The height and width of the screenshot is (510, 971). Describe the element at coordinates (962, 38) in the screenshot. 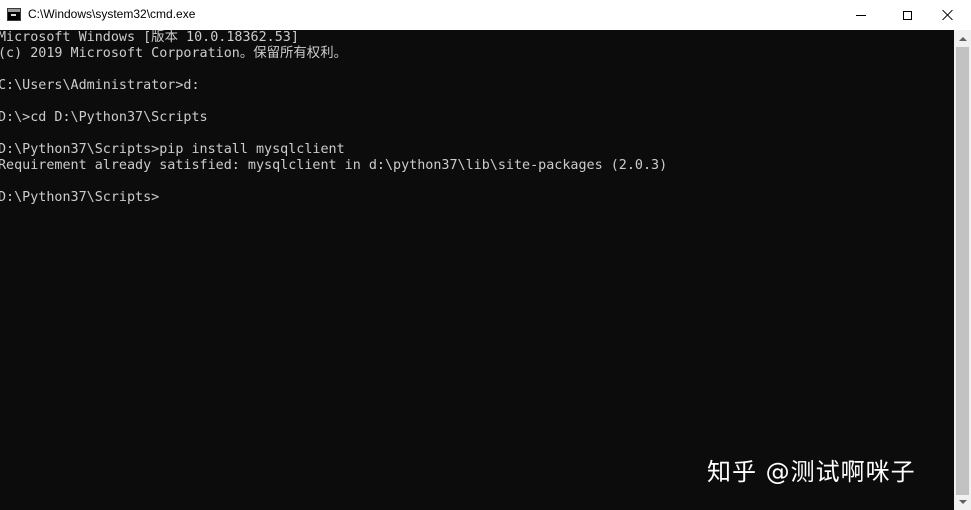

I see `scroll-up-arrow-icon` at that location.